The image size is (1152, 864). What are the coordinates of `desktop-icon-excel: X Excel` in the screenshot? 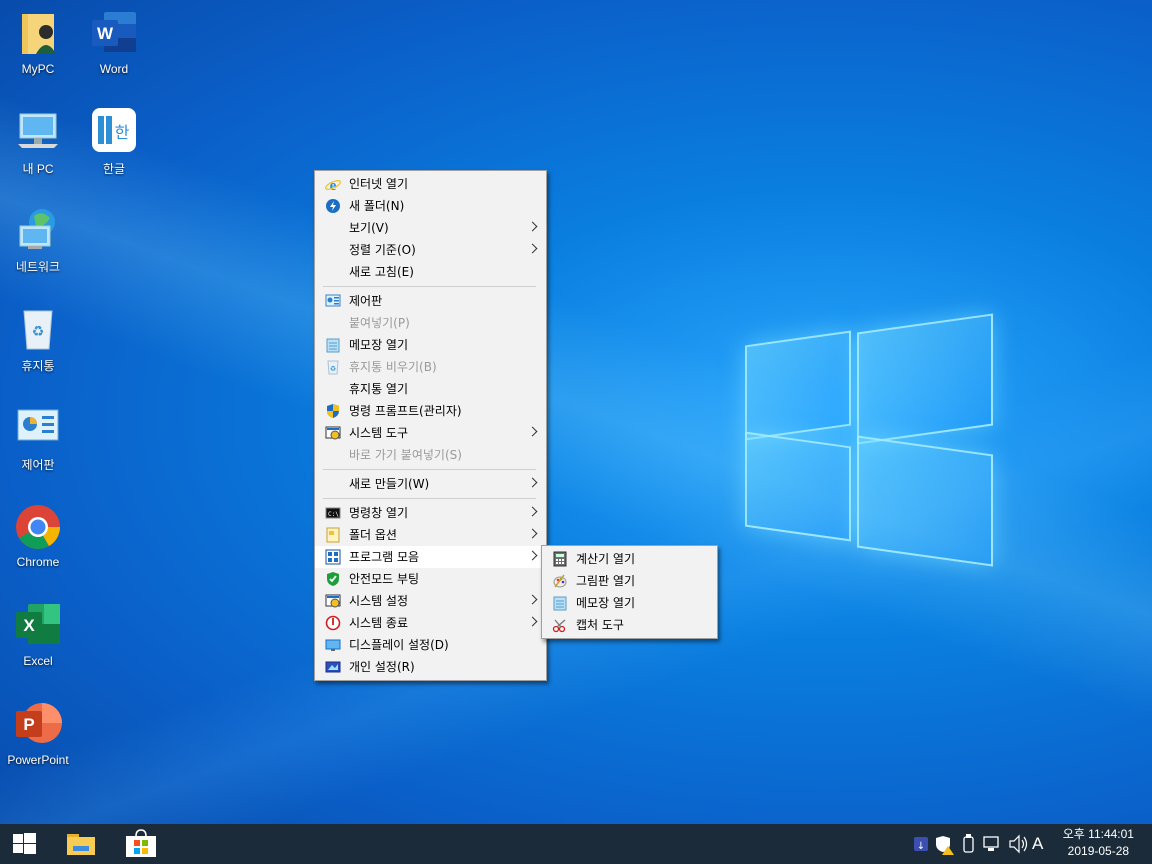 It's located at (38, 635).